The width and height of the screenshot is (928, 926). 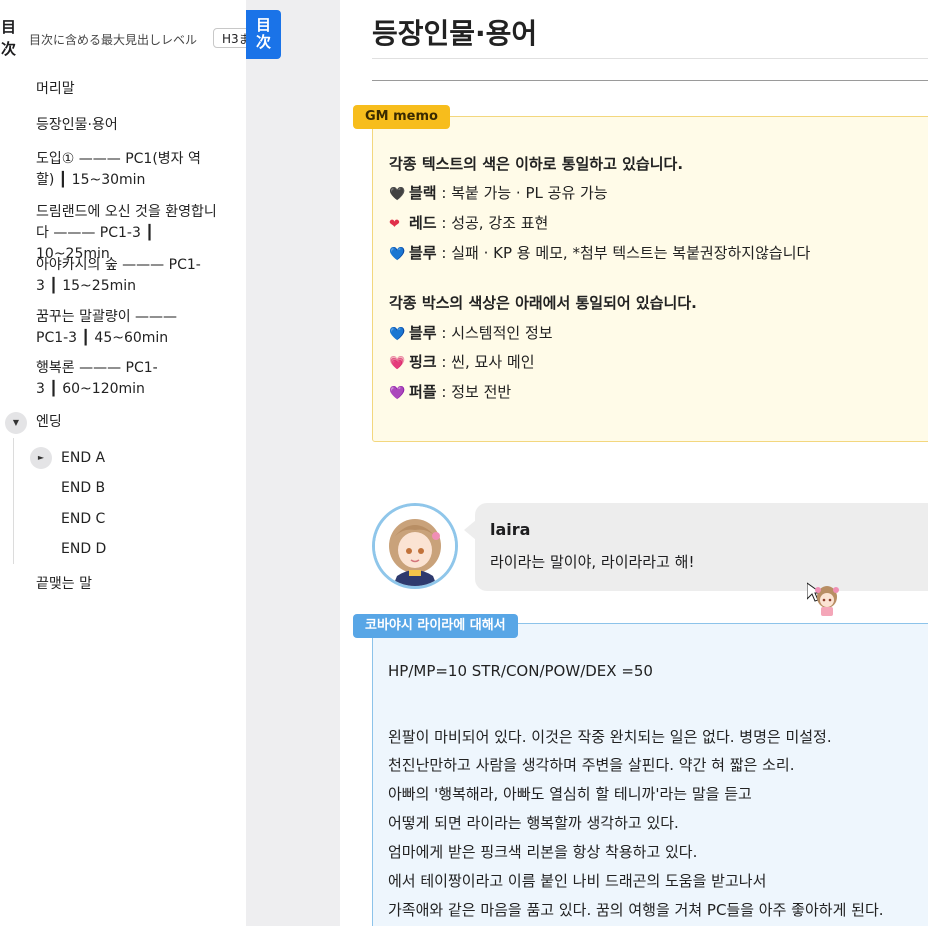 What do you see at coordinates (423, 362) in the screenshot?
I see `memo-color-name: 핑크` at bounding box center [423, 362].